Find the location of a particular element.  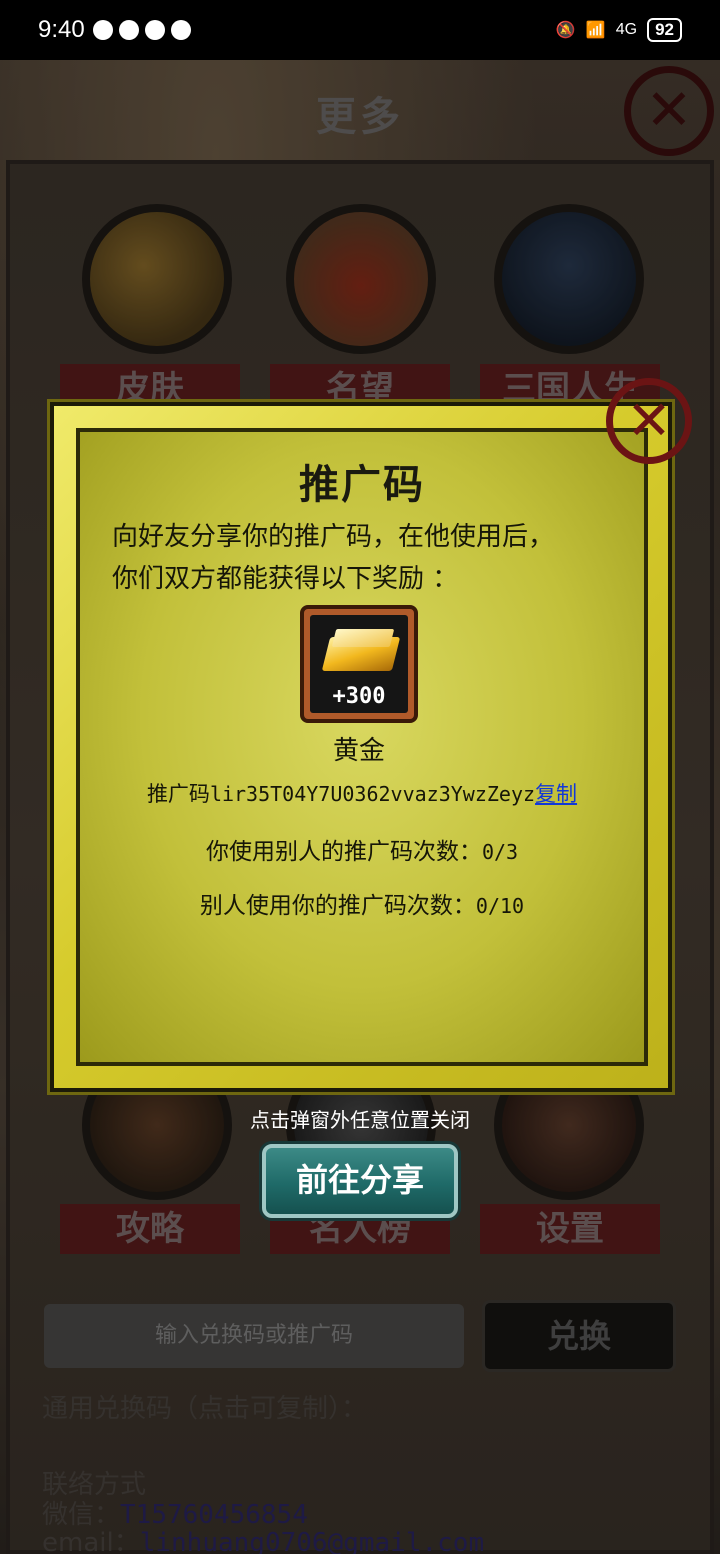

used-others-label: 你使用别人的推广码次数： is located at coordinates (343, 852).